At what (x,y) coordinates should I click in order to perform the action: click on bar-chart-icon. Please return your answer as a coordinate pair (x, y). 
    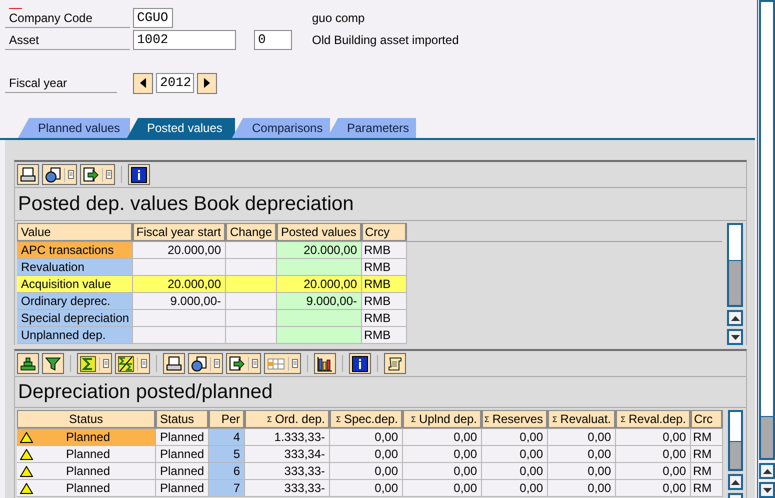
    Looking at the image, I should click on (325, 364).